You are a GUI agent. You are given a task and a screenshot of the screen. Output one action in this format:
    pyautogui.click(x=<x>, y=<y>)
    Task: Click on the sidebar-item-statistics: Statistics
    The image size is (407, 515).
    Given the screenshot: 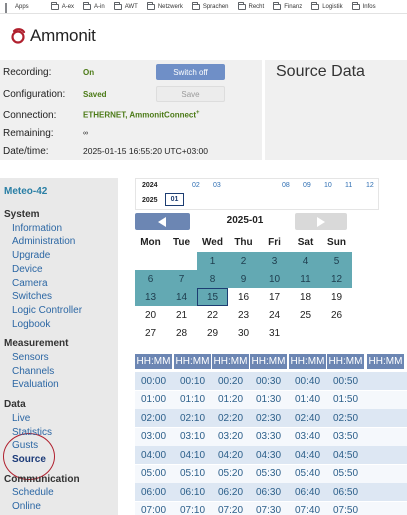 What is the action you would take?
    pyautogui.click(x=32, y=432)
    